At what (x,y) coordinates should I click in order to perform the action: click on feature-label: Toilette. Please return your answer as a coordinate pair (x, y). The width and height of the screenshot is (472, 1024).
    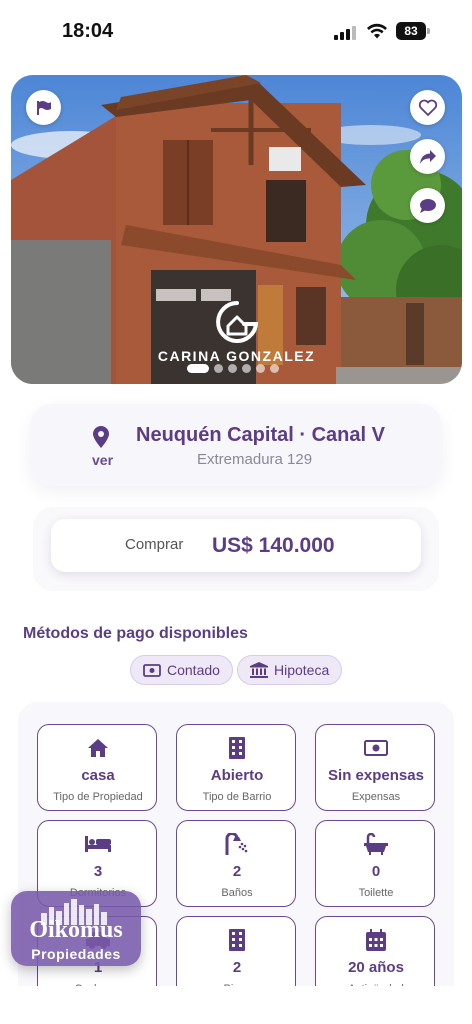
    Looking at the image, I should click on (376, 893).